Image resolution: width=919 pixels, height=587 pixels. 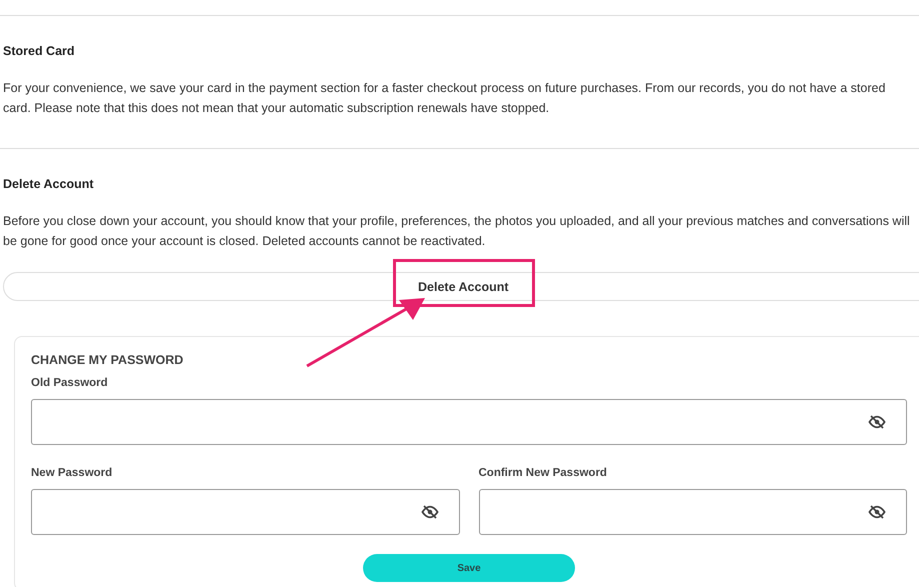 What do you see at coordinates (444, 98) in the screenshot?
I see `section-description: For your convenience, we save your card in the payment section for a faster checkout process on future purchases. From our records, you do not have a stored card. Please note that this does not mean that your automatic subscription renewals have stopped.` at bounding box center [444, 98].